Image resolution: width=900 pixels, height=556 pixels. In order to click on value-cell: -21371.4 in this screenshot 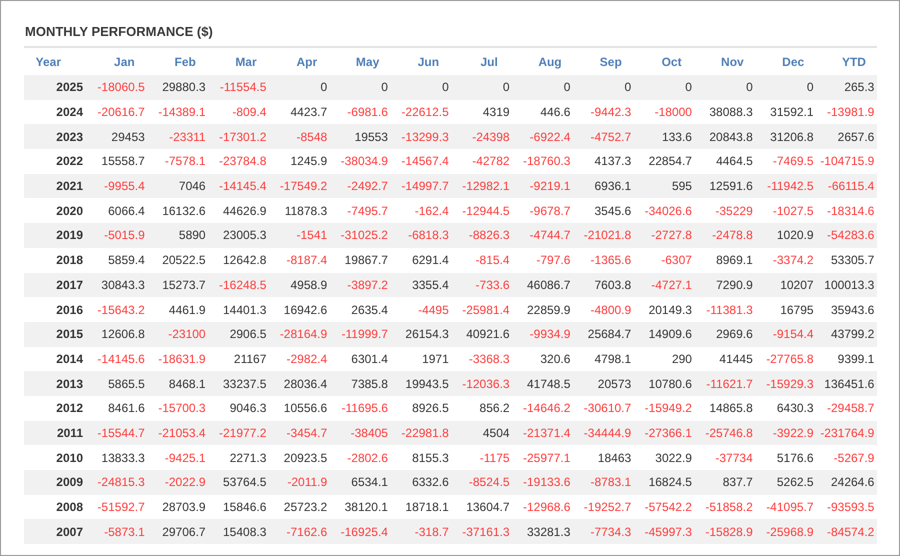, I will do `click(543, 433)`.